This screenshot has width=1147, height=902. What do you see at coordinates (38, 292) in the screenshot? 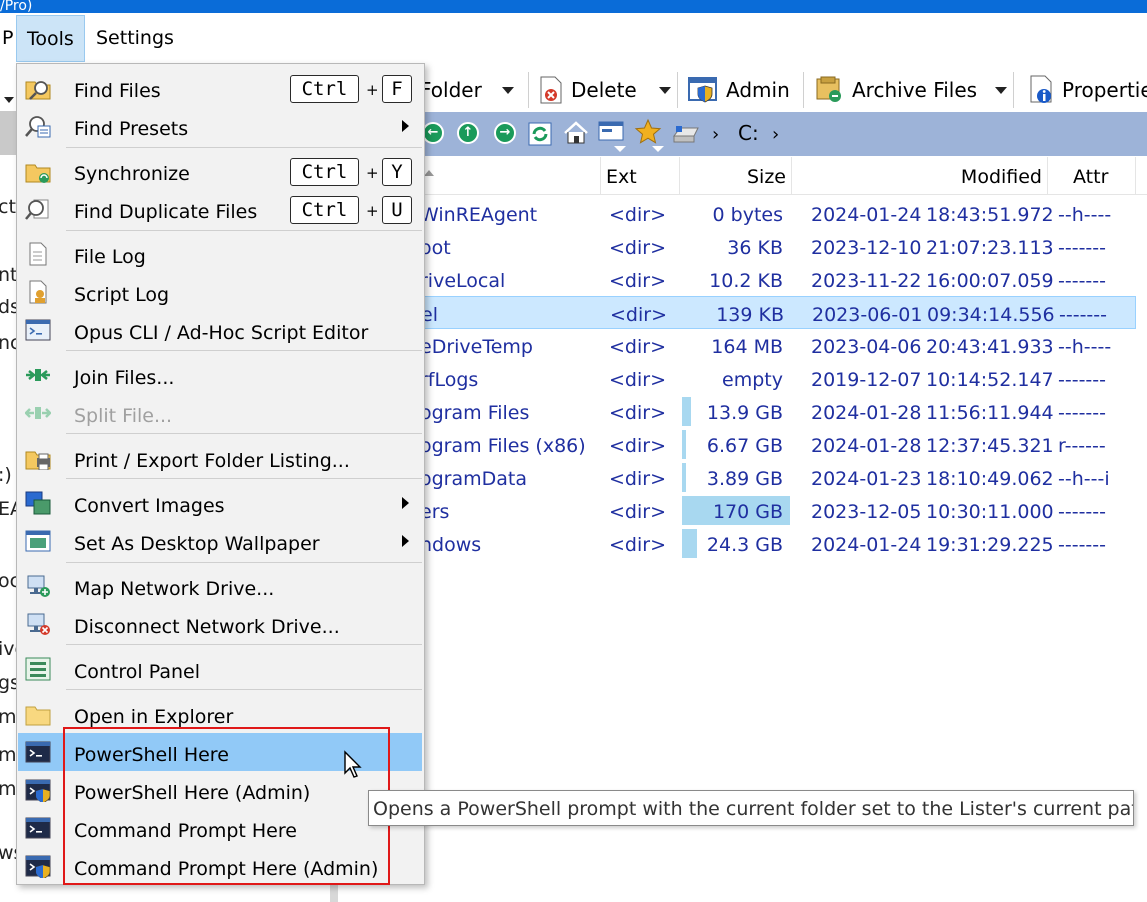
I see `script-log-icon` at bounding box center [38, 292].